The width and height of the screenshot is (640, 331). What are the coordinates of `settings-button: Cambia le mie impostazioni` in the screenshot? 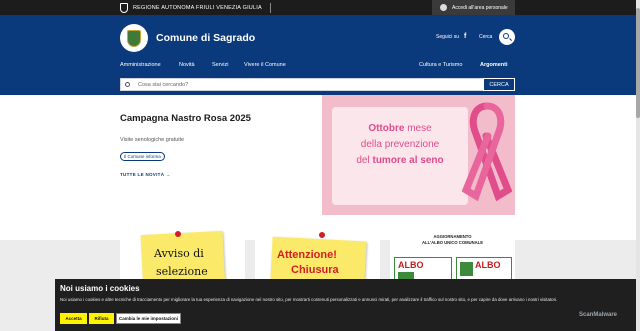 It's located at (148, 318).